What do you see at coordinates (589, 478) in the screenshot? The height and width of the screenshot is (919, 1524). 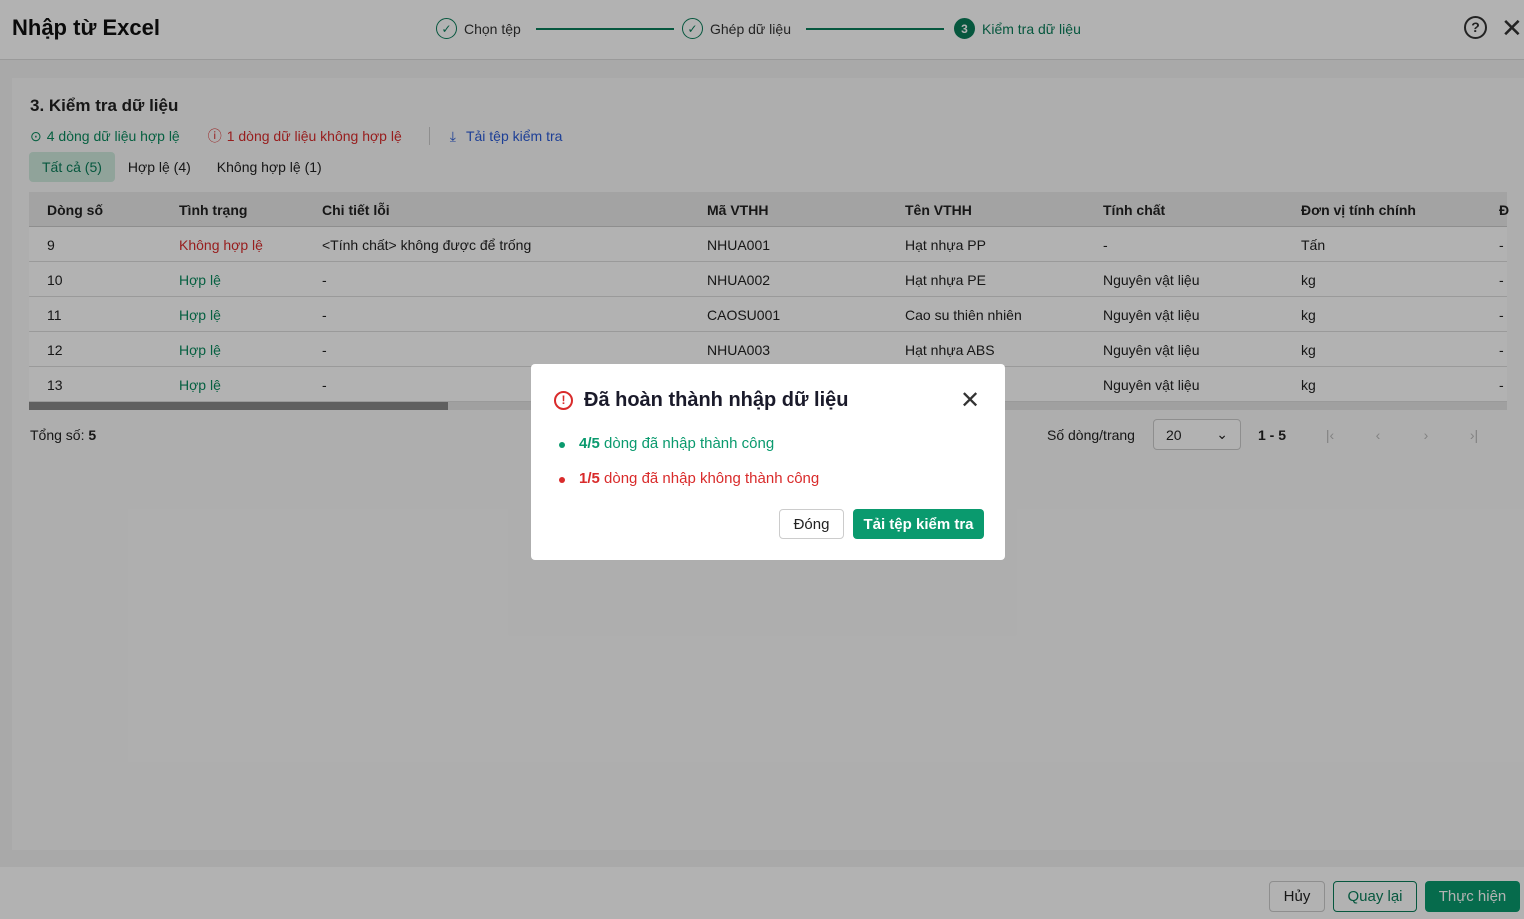 I see `fail-count: 1/5` at bounding box center [589, 478].